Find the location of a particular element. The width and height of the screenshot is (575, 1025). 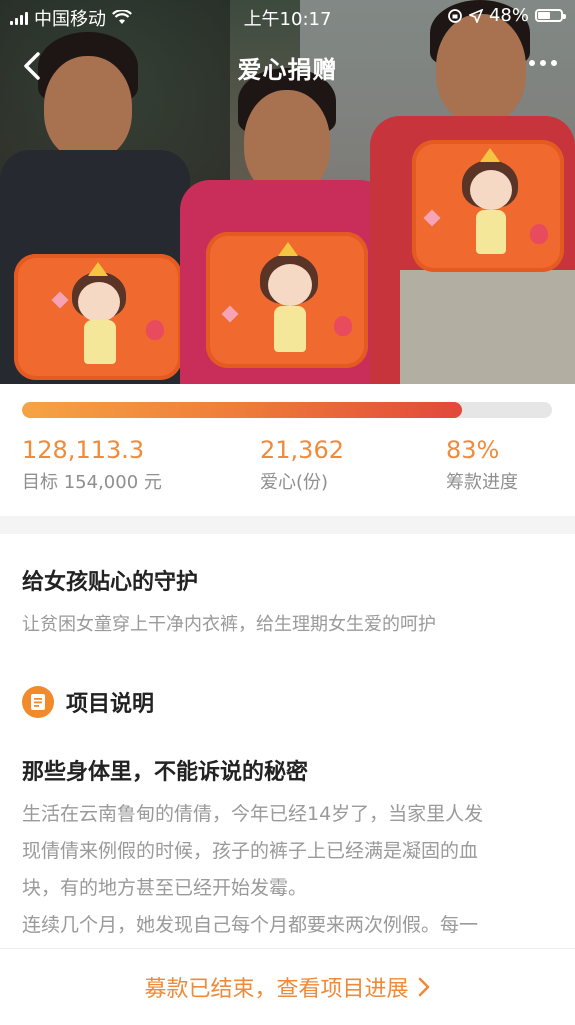

stat-donations: 21,362 爱心(份) is located at coordinates (302, 465).